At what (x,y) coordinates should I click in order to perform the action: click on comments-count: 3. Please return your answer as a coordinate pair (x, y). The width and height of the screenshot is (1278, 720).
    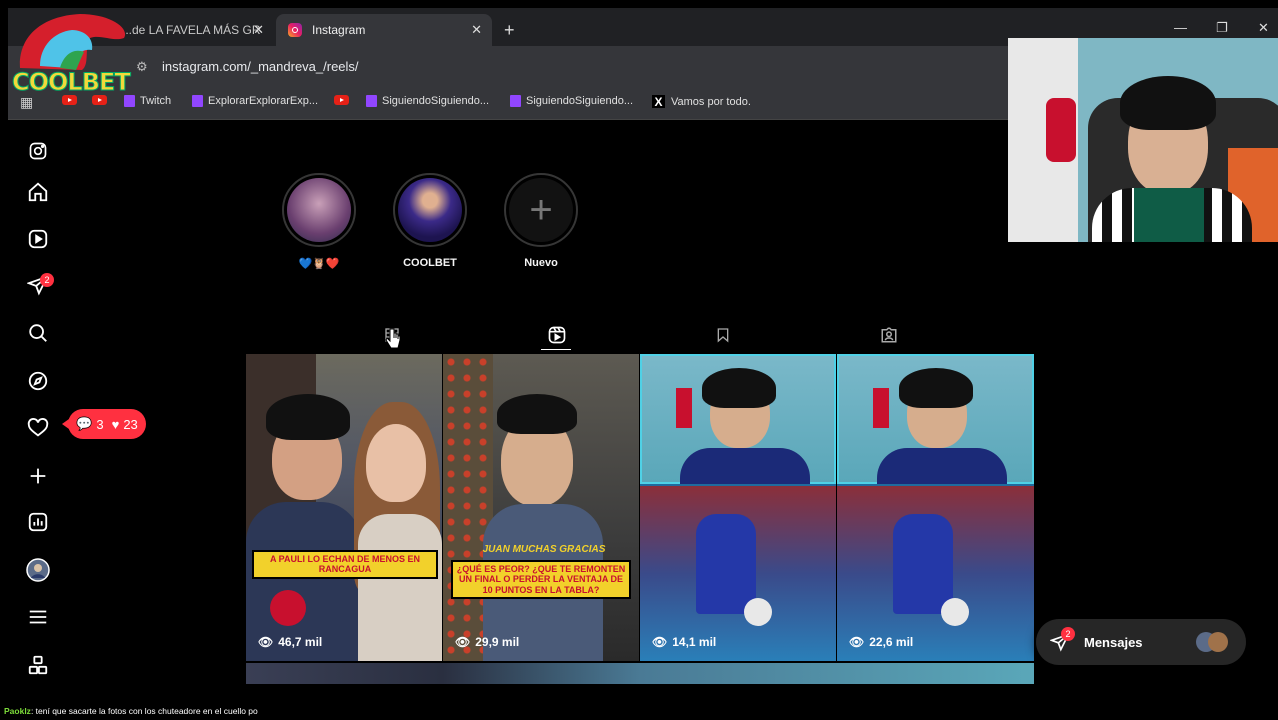
    Looking at the image, I should click on (100, 424).